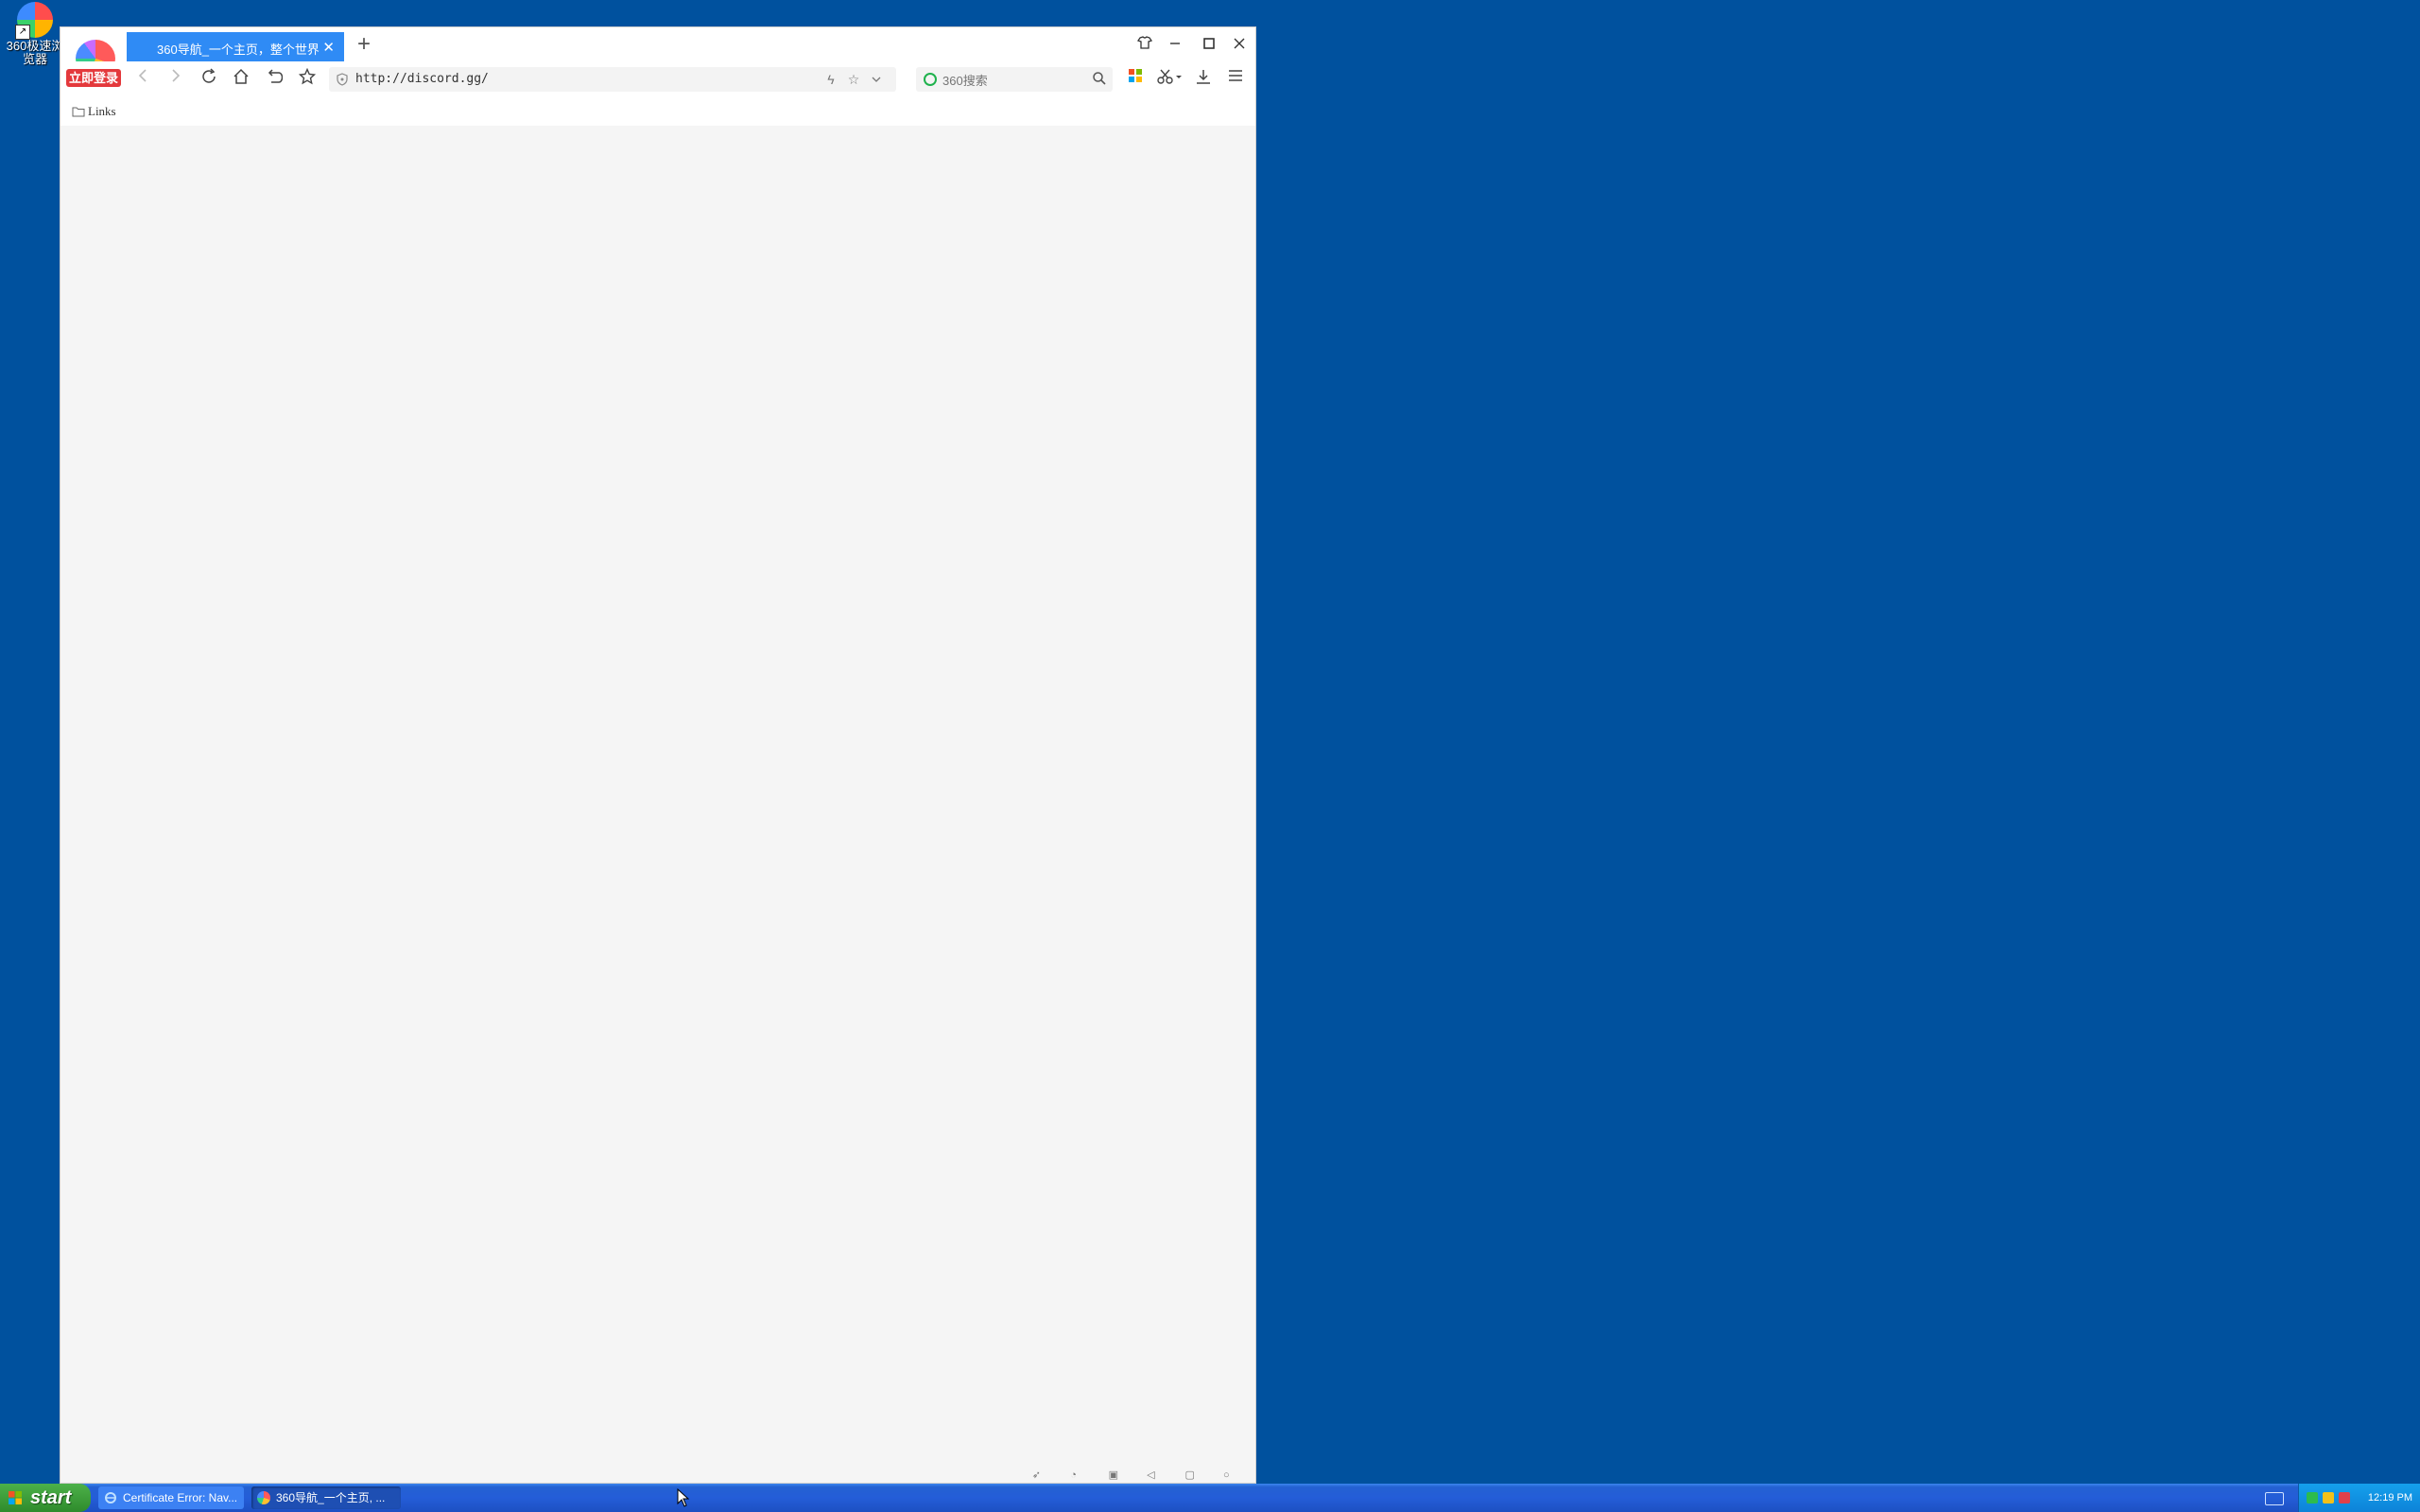 Image resolution: width=2420 pixels, height=1512 pixels. I want to click on keyboard-layout-icon, so click(2274, 1498).